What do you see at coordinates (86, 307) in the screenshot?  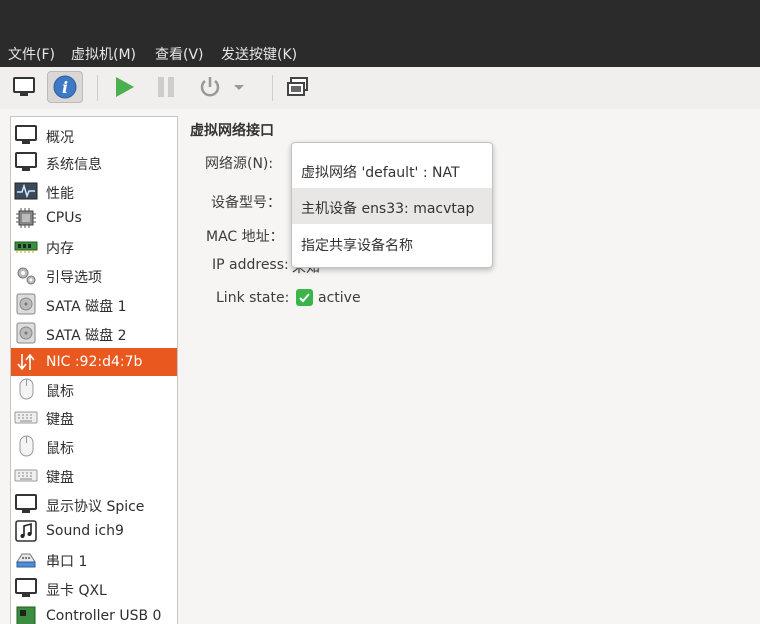 I see `sidebar-item-label: SATA 磁盘 1` at bounding box center [86, 307].